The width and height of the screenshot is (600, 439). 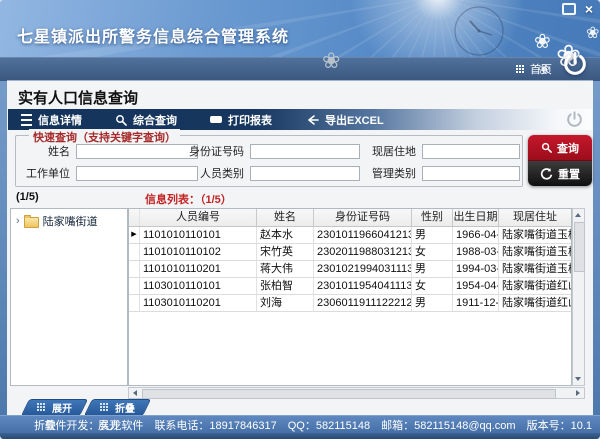 What do you see at coordinates (198, 286) in the screenshot?
I see `table-cell: 1103010110101` at bounding box center [198, 286].